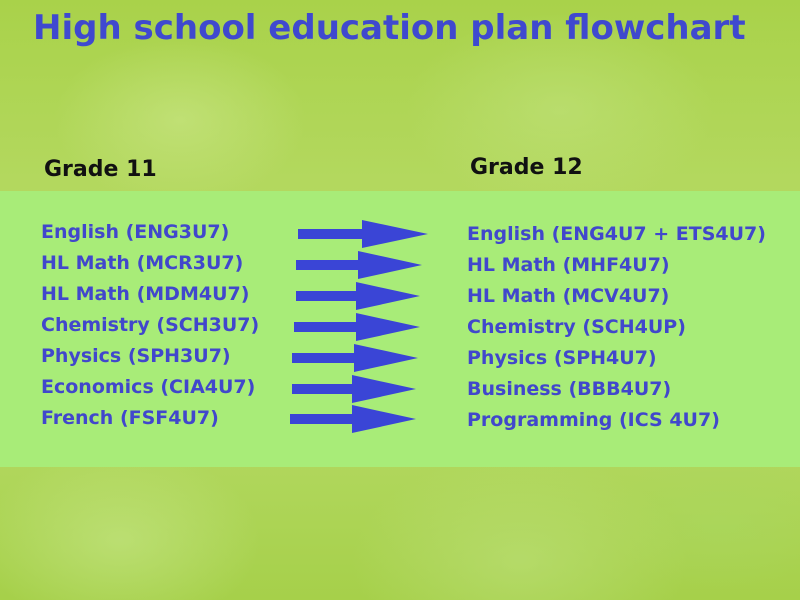  What do you see at coordinates (389, 28) in the screenshot?
I see `page-title: High school education plan flowchart` at bounding box center [389, 28].